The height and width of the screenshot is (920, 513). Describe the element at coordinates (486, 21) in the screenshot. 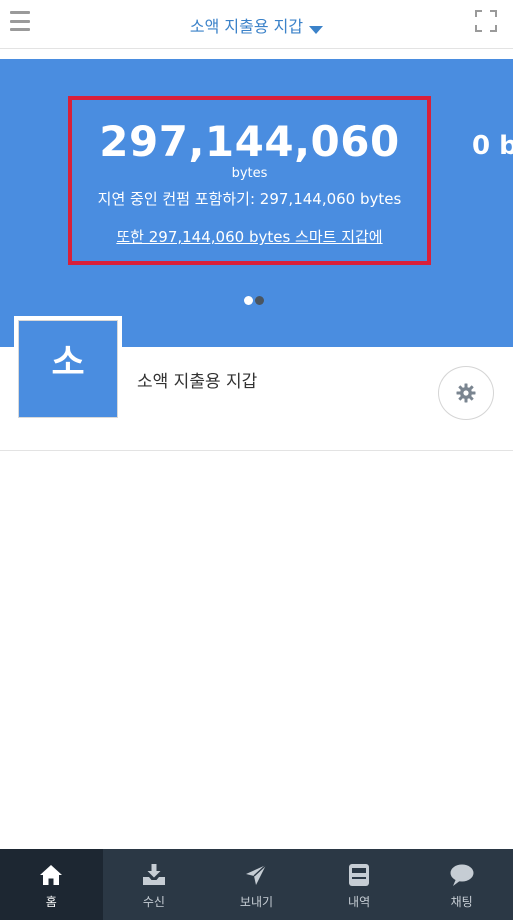

I see `scan-icon` at that location.